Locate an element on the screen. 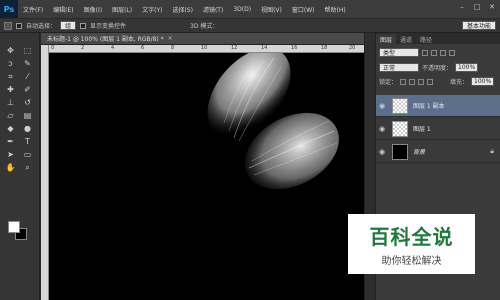 The image size is (500, 300). layer-row: ◉ 图层 1 is located at coordinates (438, 129).